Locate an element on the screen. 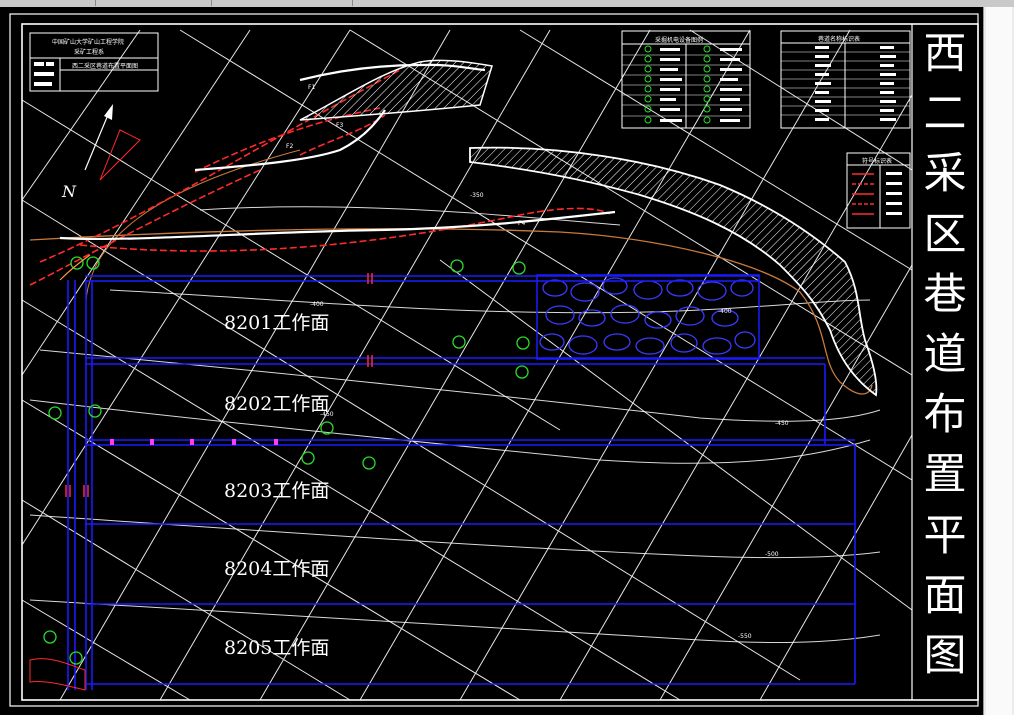  vertical-scrollbar is located at coordinates (998, 361).